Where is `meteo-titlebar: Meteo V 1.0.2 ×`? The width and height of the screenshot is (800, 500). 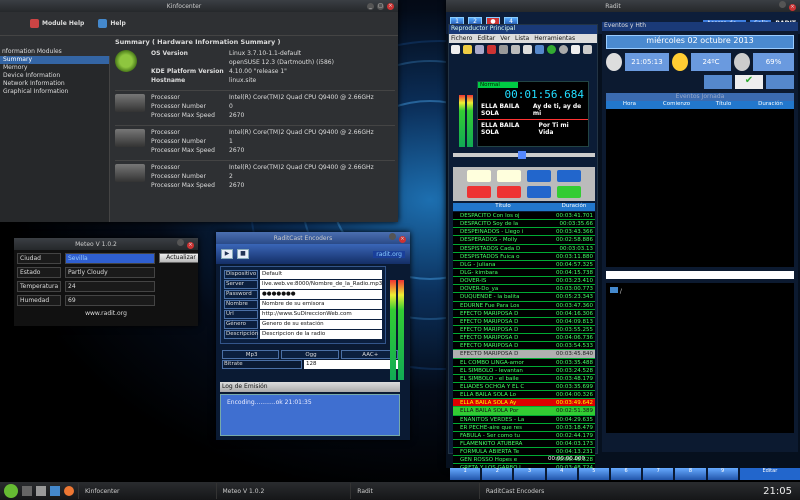
meteo-titlebar: Meteo V 1.0.2 × is located at coordinates (106, 244).